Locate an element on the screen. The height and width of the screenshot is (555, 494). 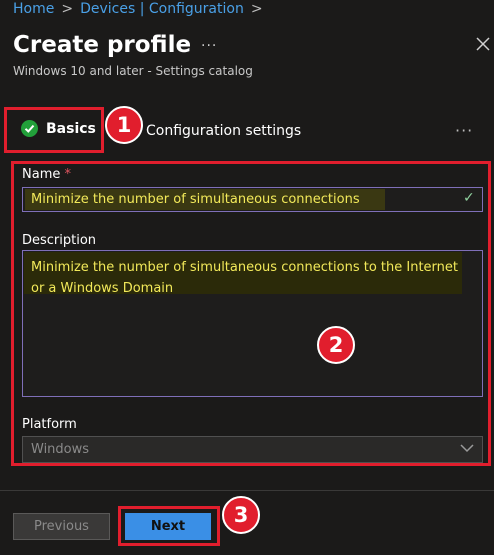
tab-configuration-settings: Configuration settings is located at coordinates (223, 131).